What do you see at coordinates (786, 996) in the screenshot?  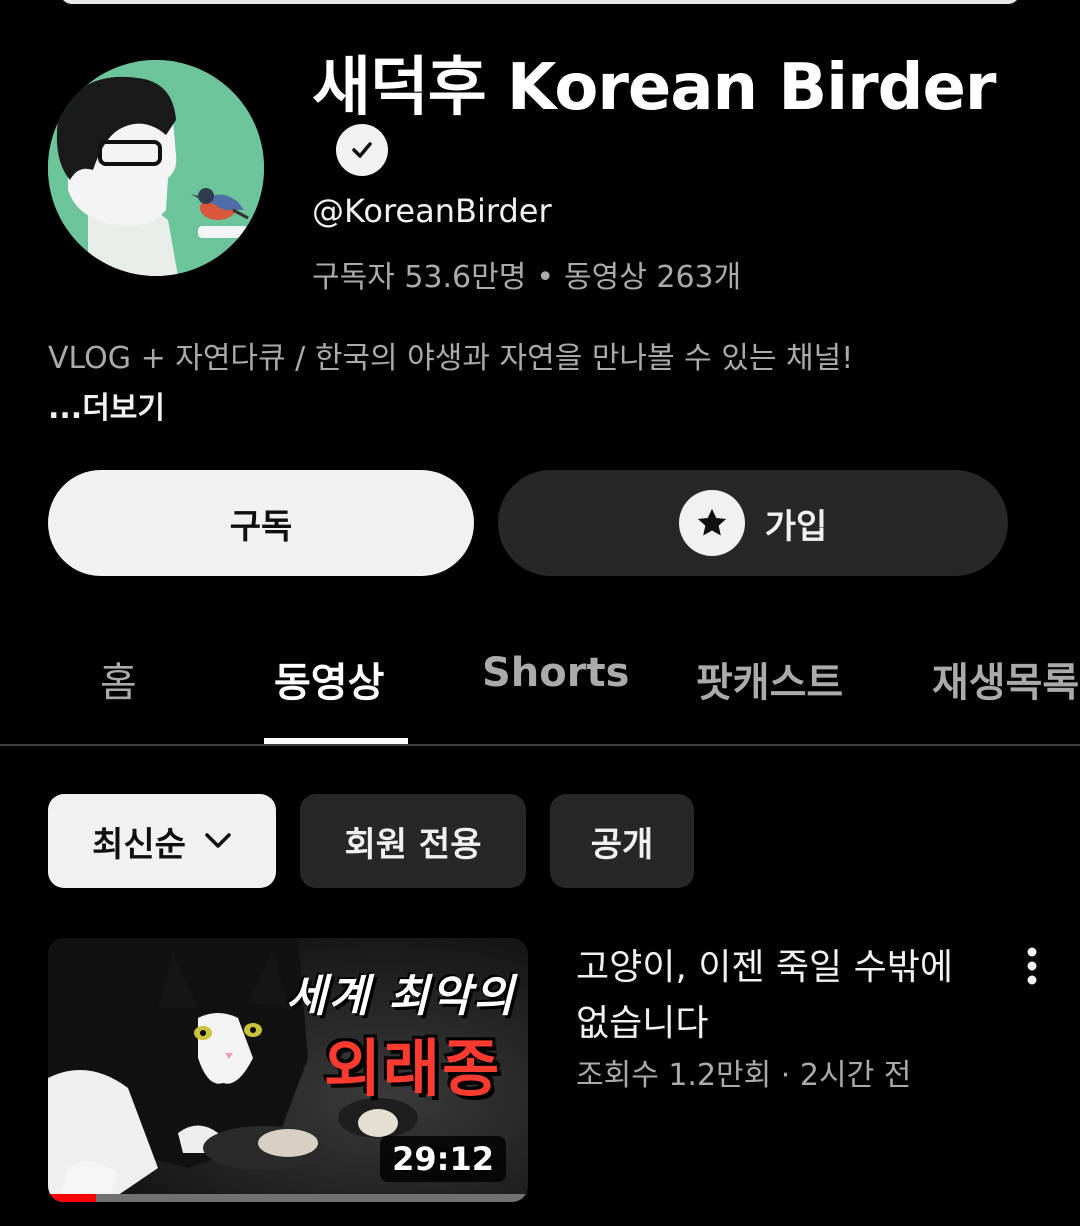 I see `video-title: 고양이, 이젠 죽일 수밖에 없습니다` at bounding box center [786, 996].